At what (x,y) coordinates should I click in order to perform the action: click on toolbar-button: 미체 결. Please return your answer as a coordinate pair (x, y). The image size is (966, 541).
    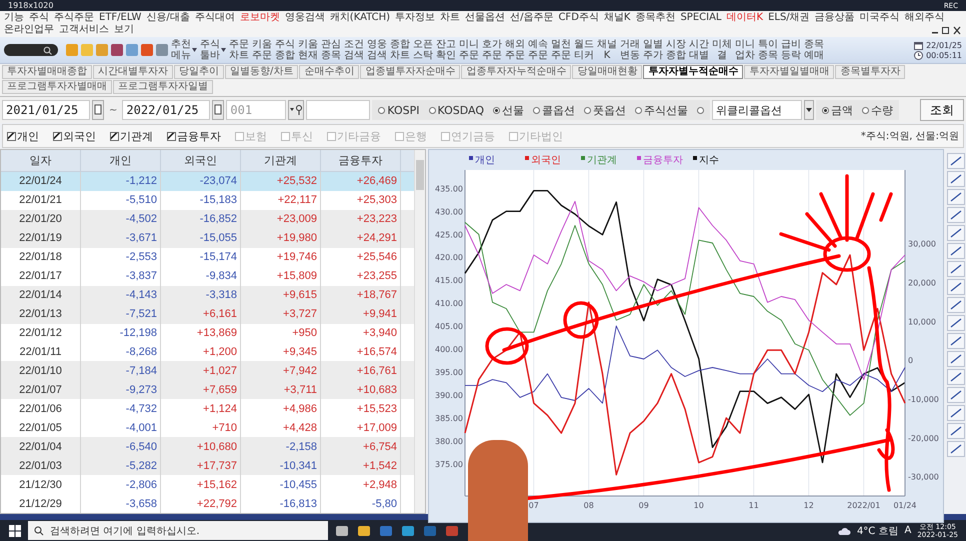
    Looking at the image, I should click on (722, 50).